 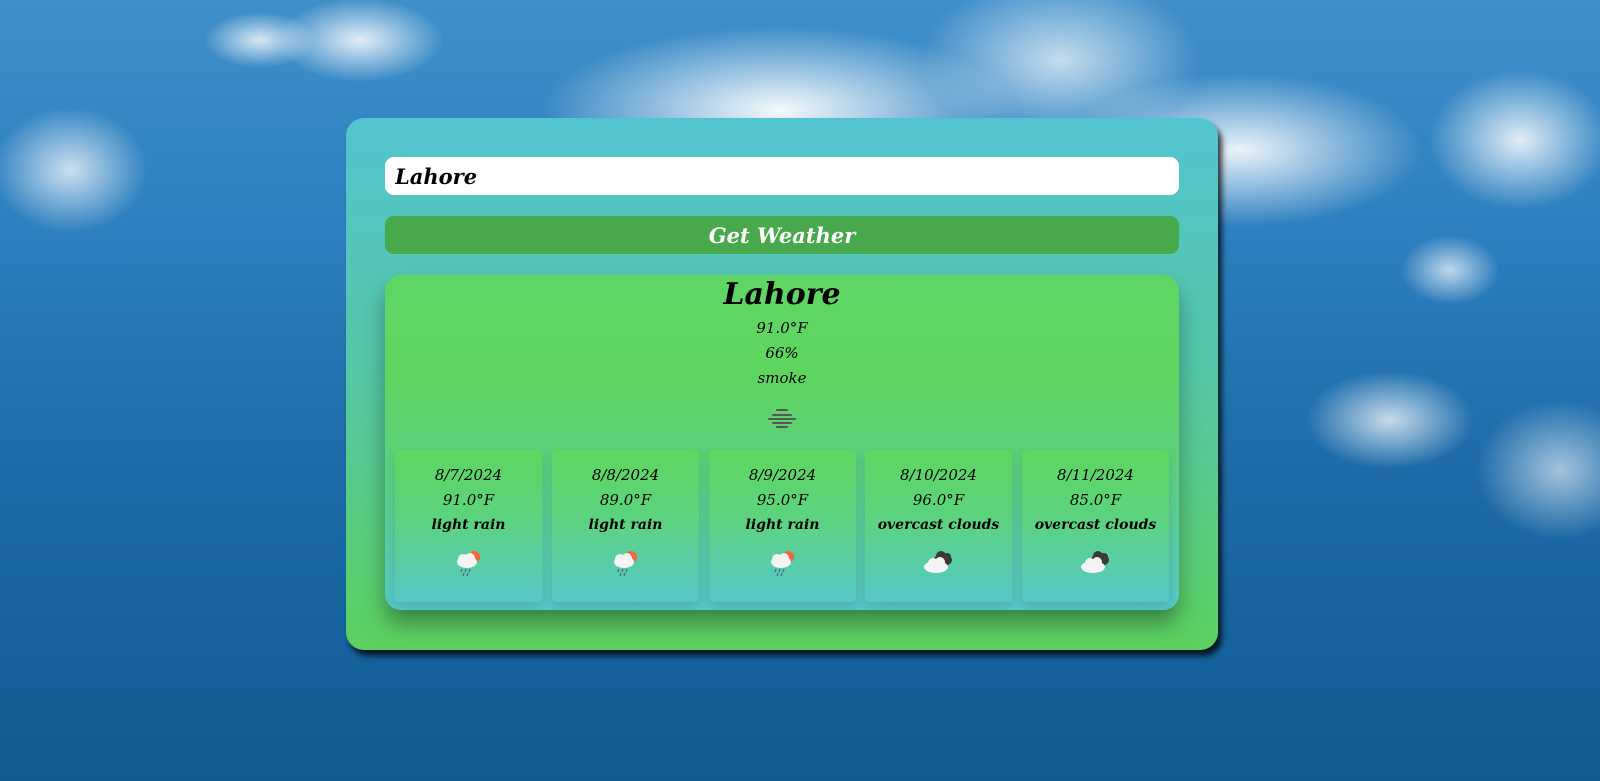 I want to click on forecast-card: 8/7/2024 91.0°F light rain, so click(x=468, y=526).